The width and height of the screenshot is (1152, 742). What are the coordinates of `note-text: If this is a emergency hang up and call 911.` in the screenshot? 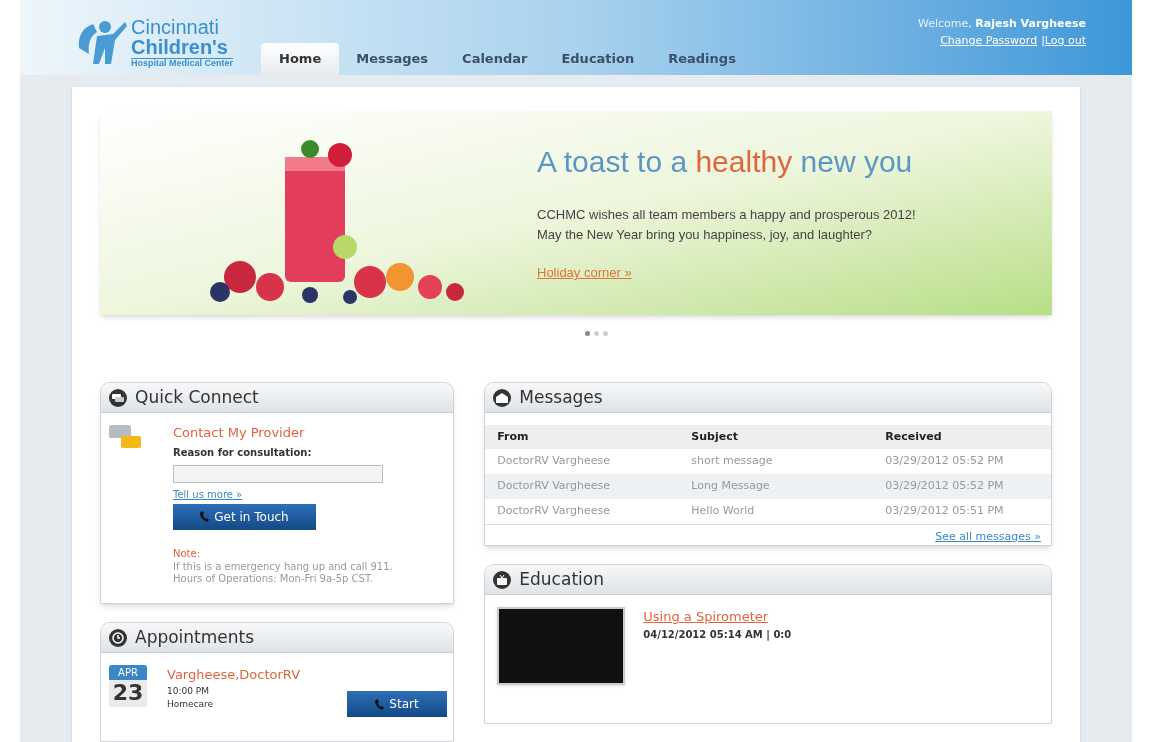 It's located at (283, 566).